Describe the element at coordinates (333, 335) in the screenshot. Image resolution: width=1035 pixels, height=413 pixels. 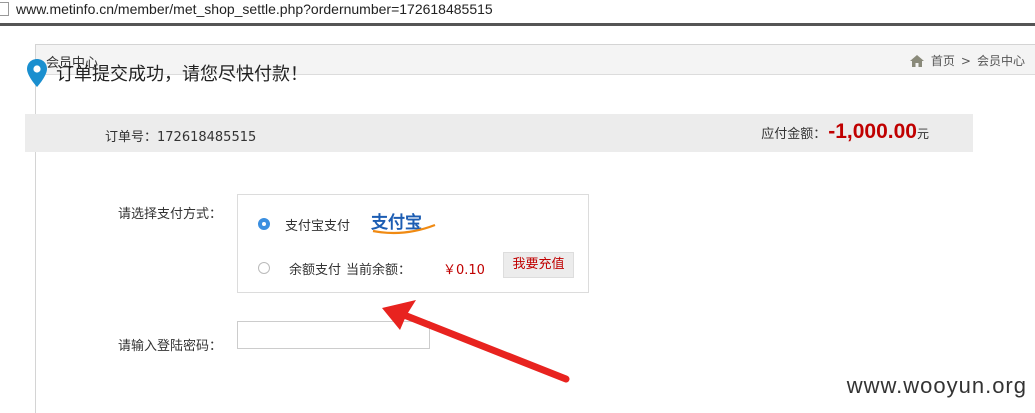
I see `password-input` at that location.